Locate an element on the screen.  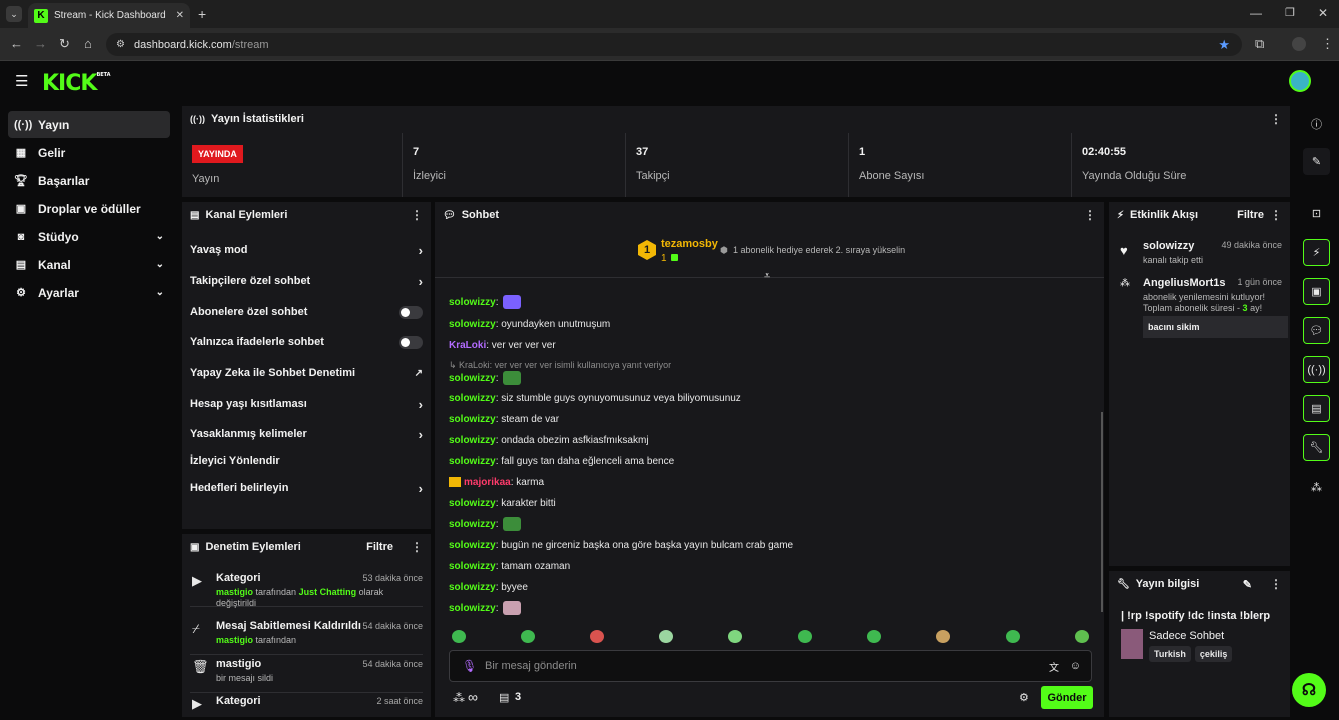
bookmark-star-icon: ★ is located at coordinates (1224, 45).